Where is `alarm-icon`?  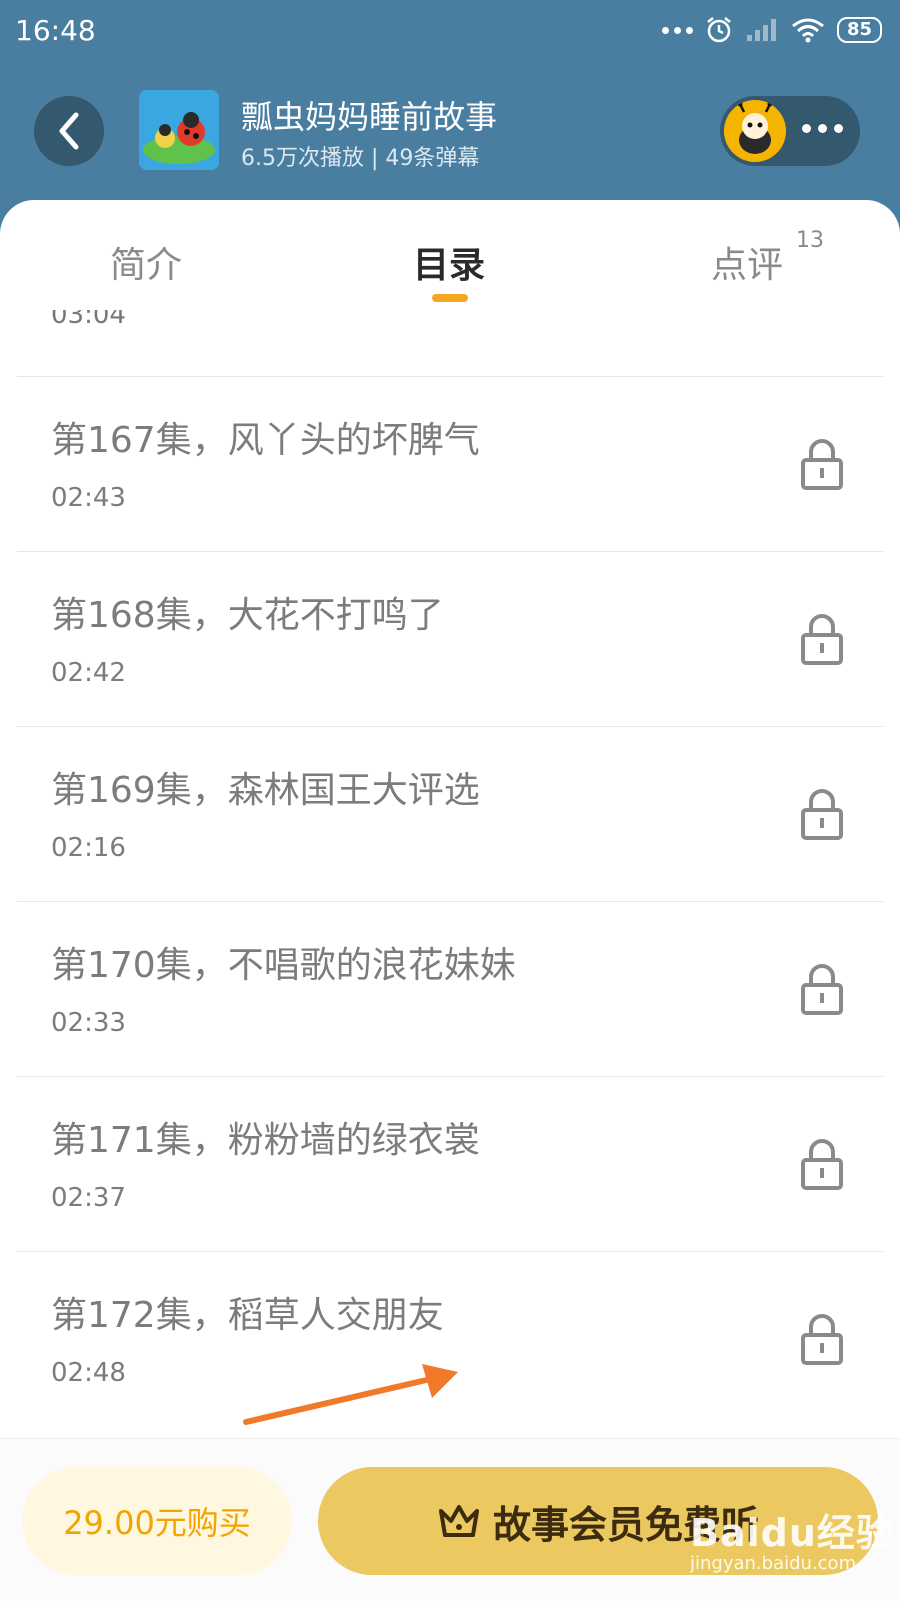 alarm-icon is located at coordinates (719, 30).